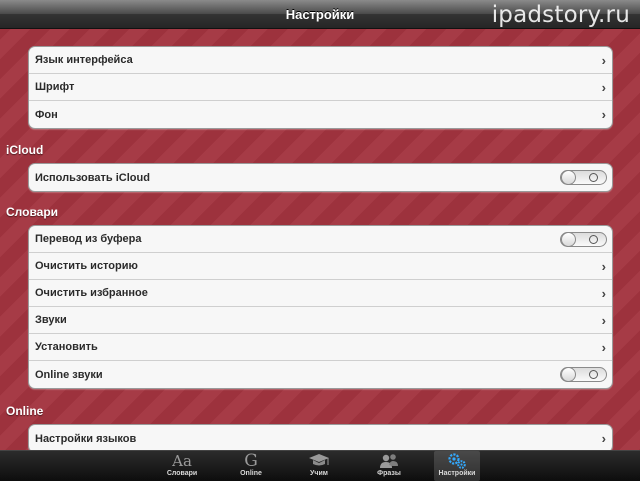 The image size is (640, 481). I want to click on row-label: Online звуки, so click(69, 374).